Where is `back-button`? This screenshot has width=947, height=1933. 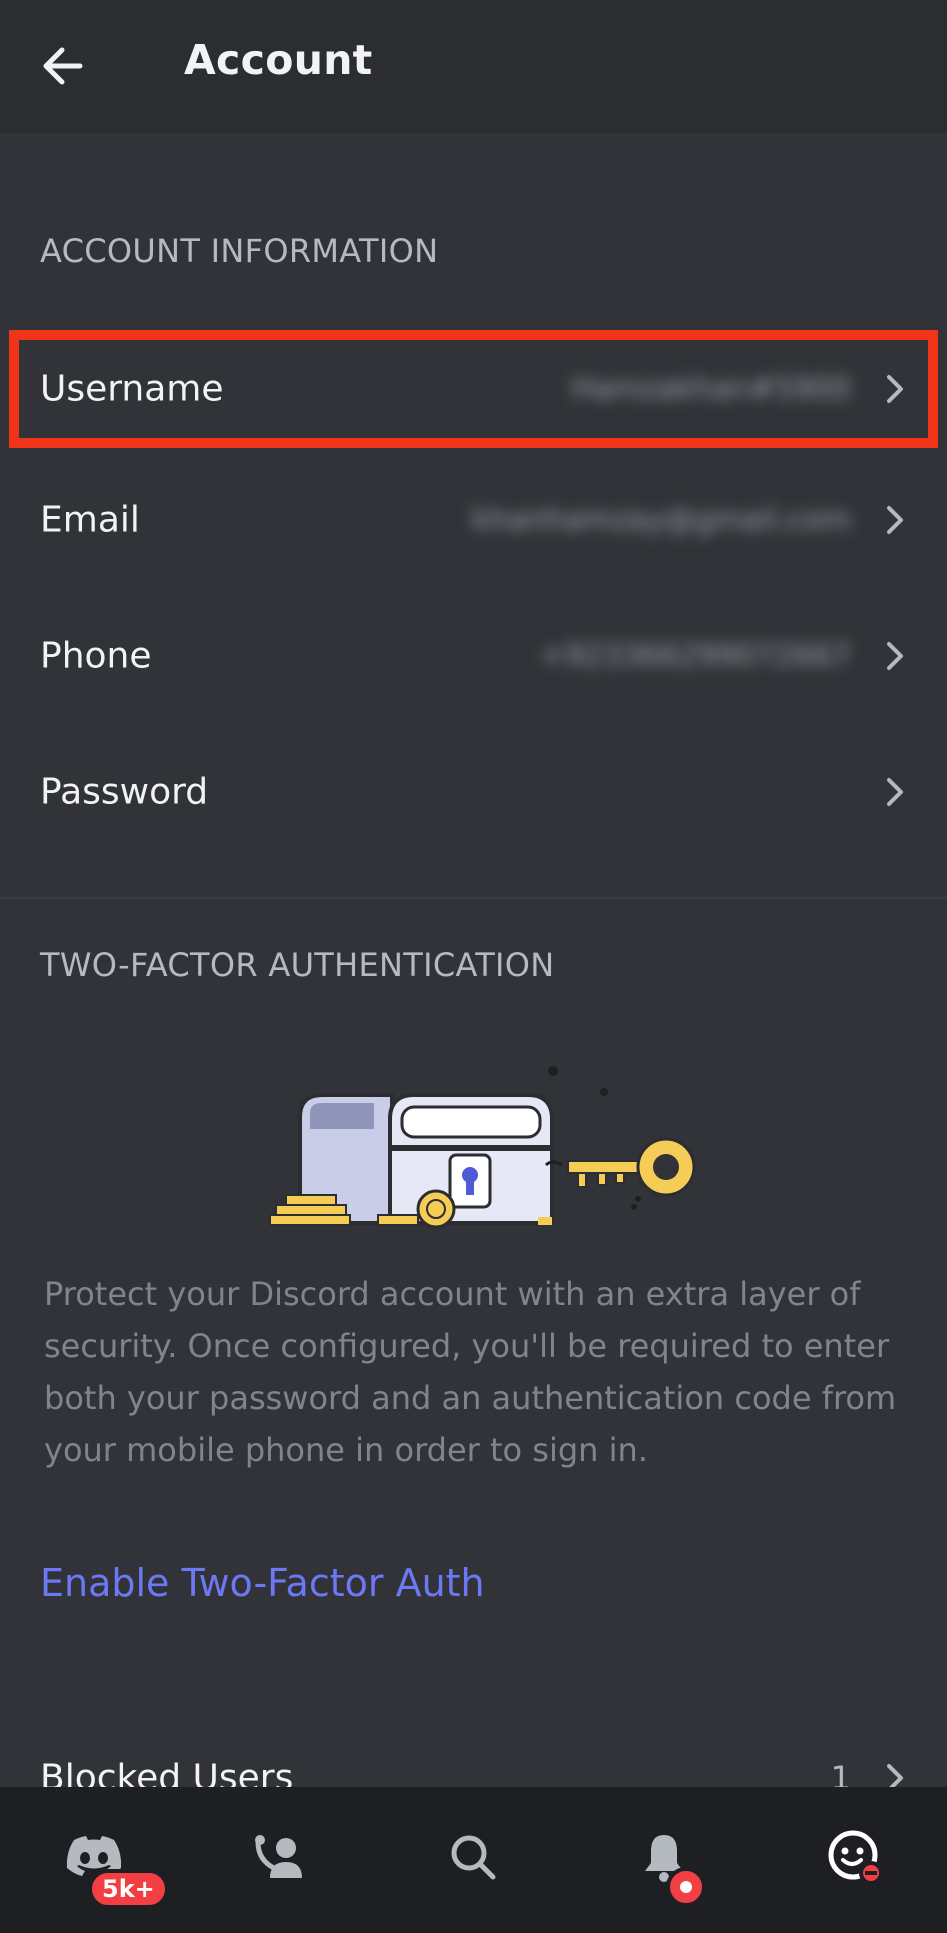
back-button is located at coordinates (62, 66).